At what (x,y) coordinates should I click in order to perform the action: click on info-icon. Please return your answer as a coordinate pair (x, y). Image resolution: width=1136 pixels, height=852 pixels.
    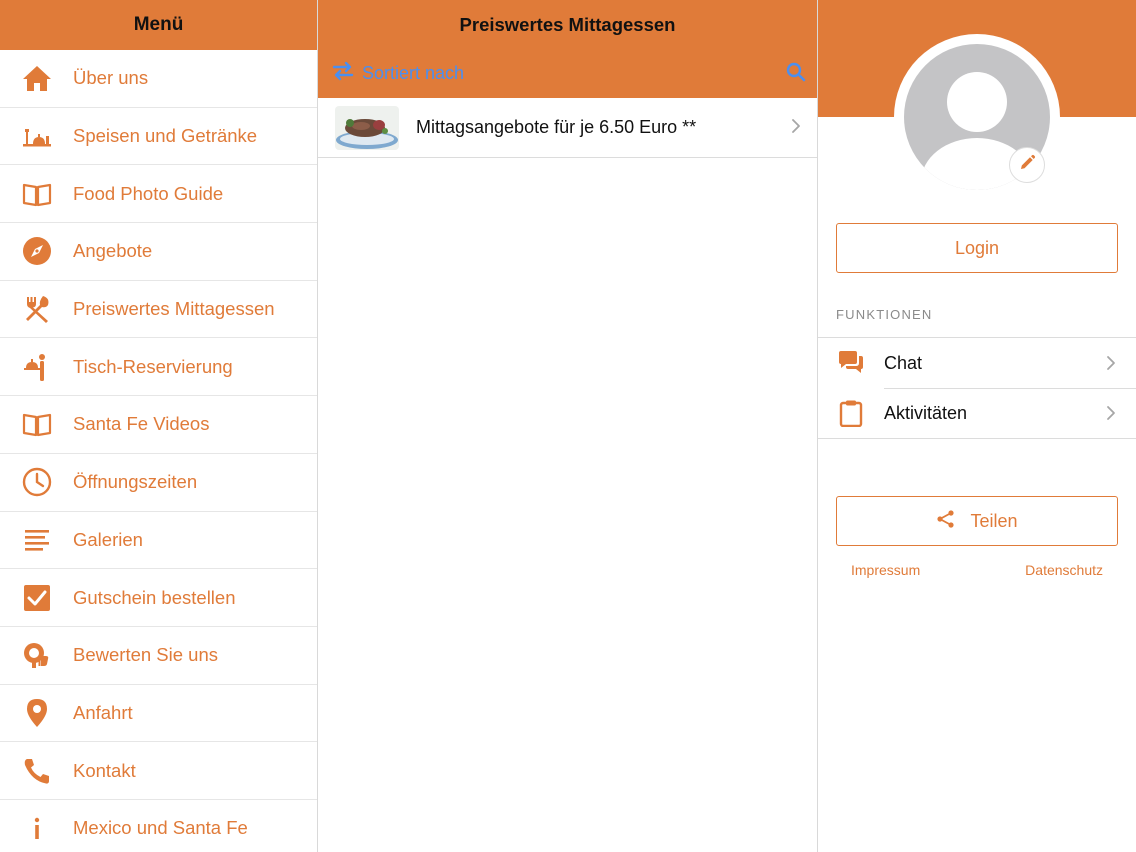
    Looking at the image, I should click on (36, 826).